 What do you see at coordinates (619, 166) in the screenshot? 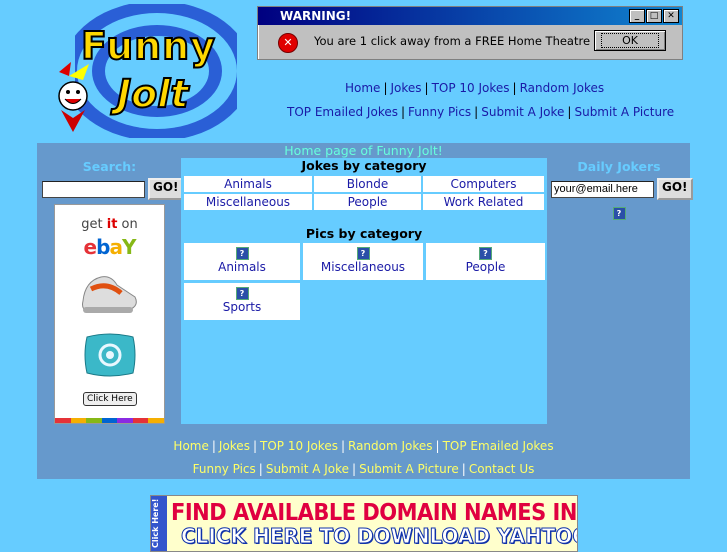
I see `daily-jokers-title: Daily Jokers` at bounding box center [619, 166].